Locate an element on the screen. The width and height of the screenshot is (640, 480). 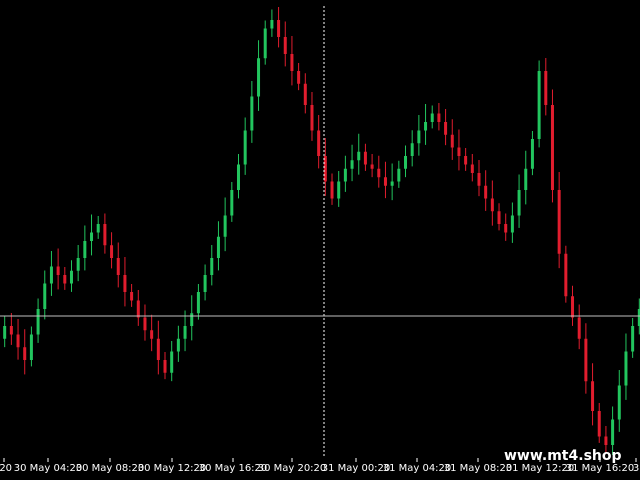
x-tick-label: 30 May 12:20 is located at coordinates (172, 468).